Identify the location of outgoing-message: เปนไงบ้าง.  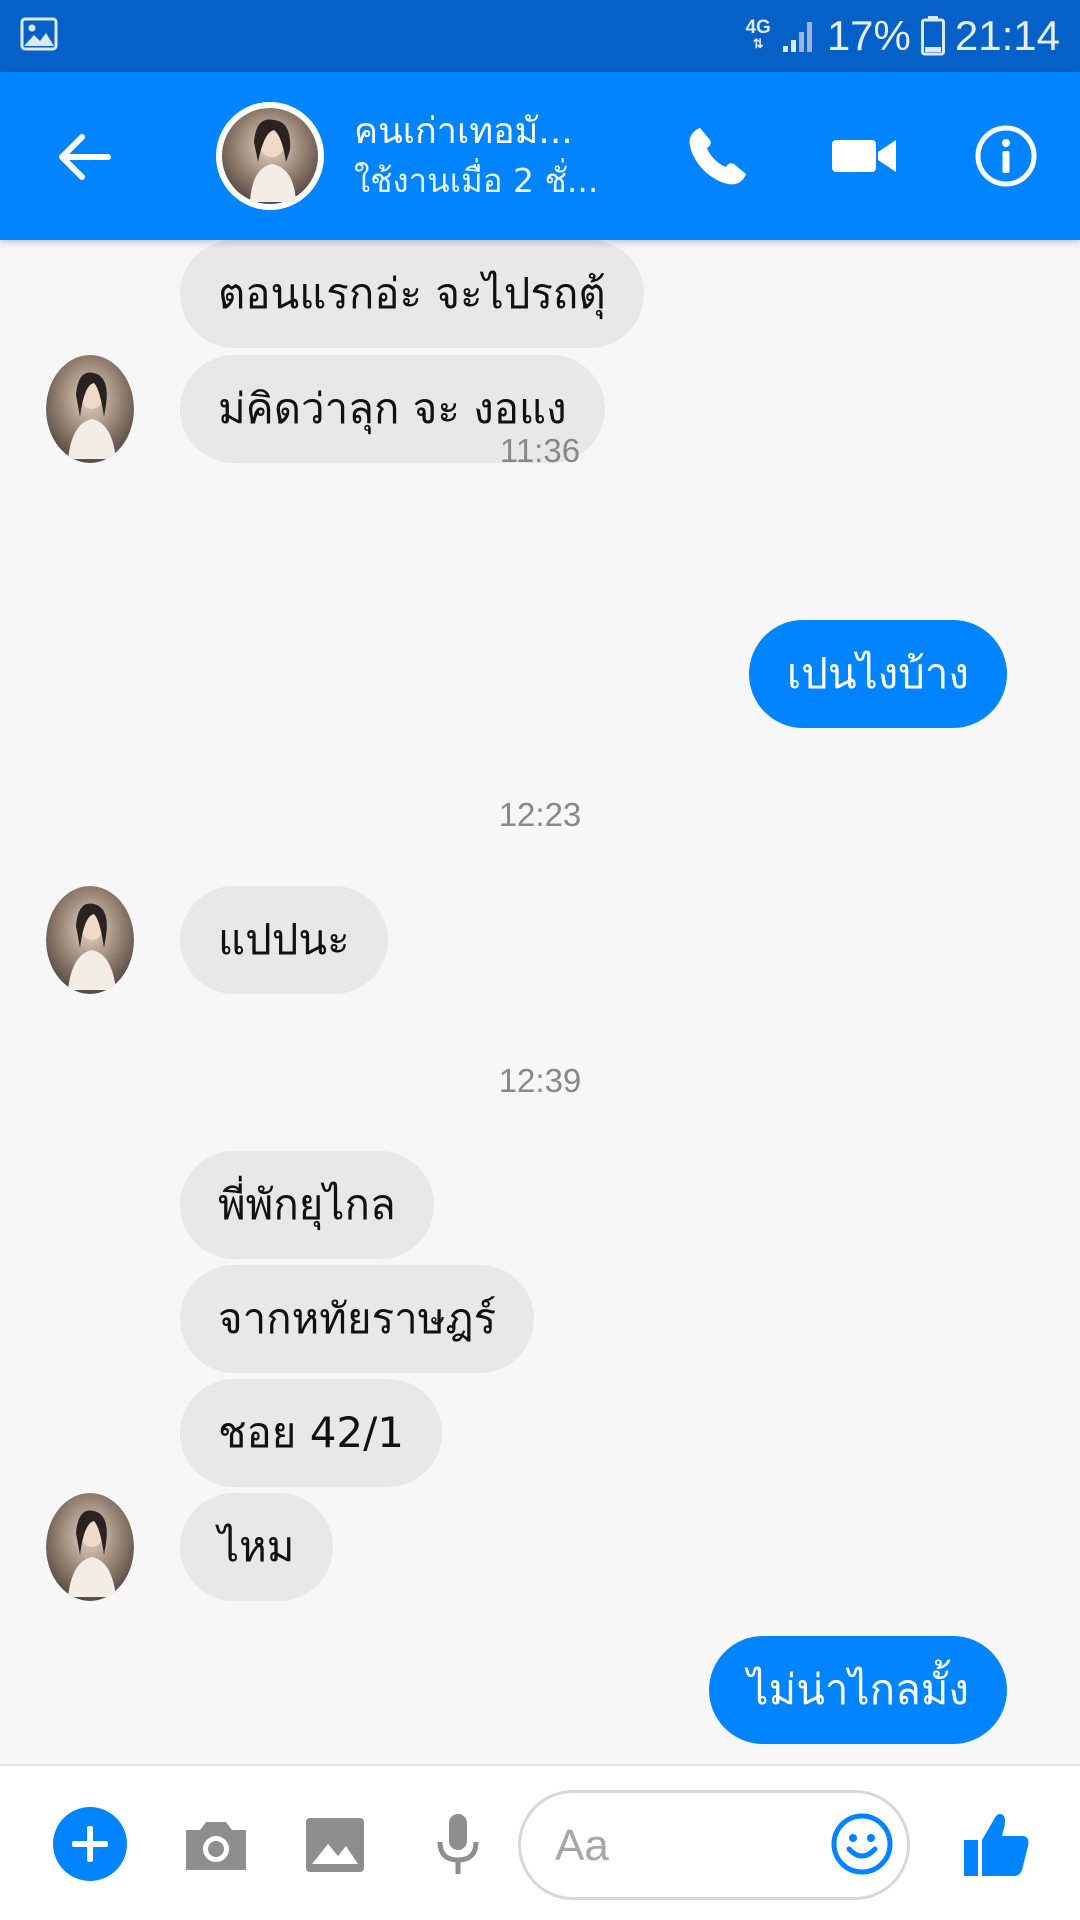
(877, 674).